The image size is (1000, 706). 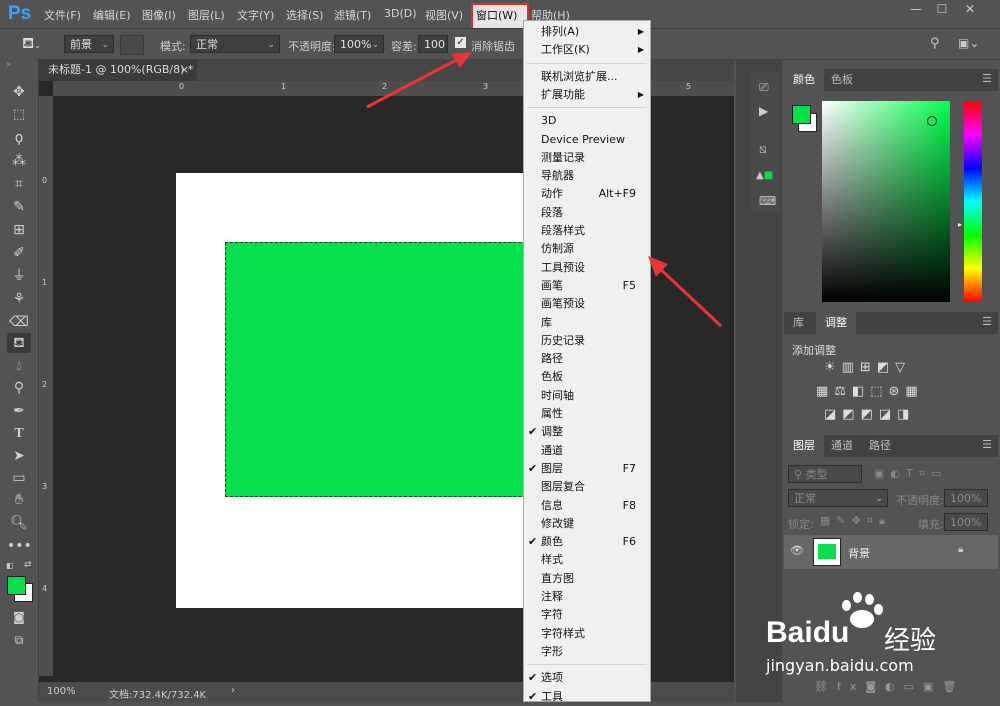 I want to click on watermark-brand: Baidu, so click(x=808, y=632).